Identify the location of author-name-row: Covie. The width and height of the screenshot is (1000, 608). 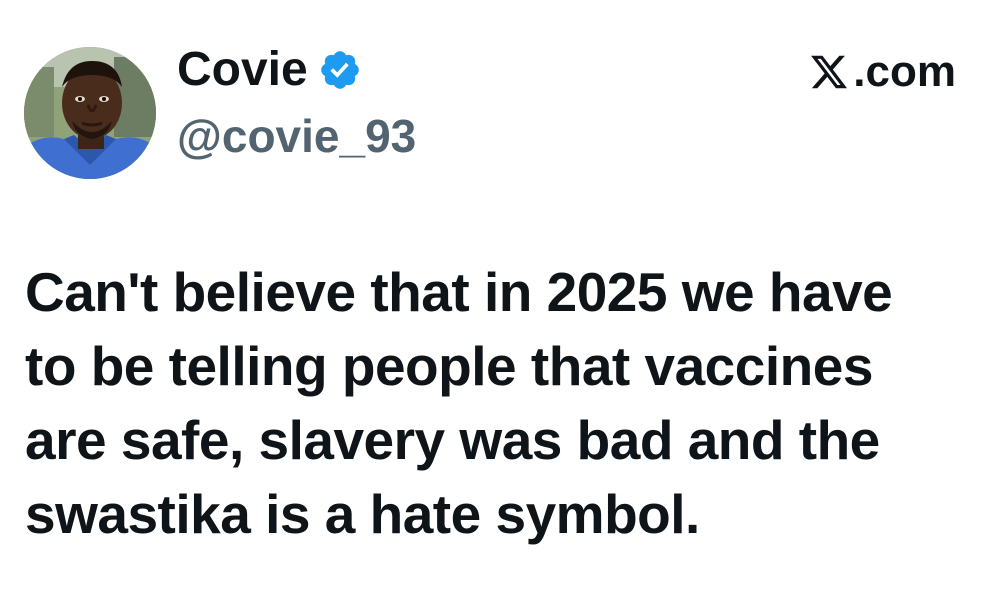
(269, 70).